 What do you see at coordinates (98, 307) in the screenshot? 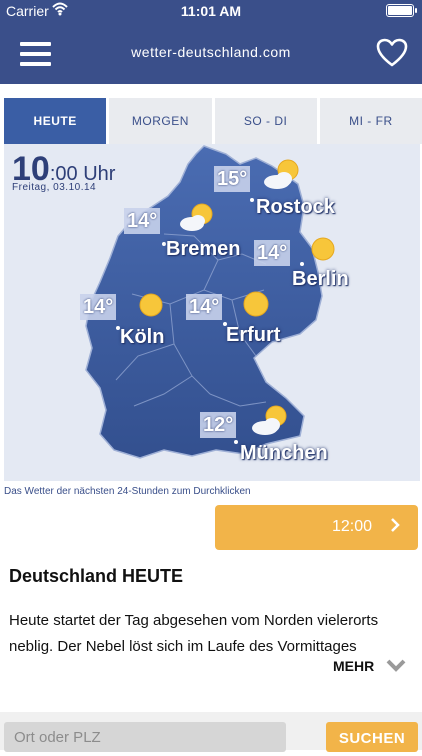
I see `temp-koeln: 14°` at bounding box center [98, 307].